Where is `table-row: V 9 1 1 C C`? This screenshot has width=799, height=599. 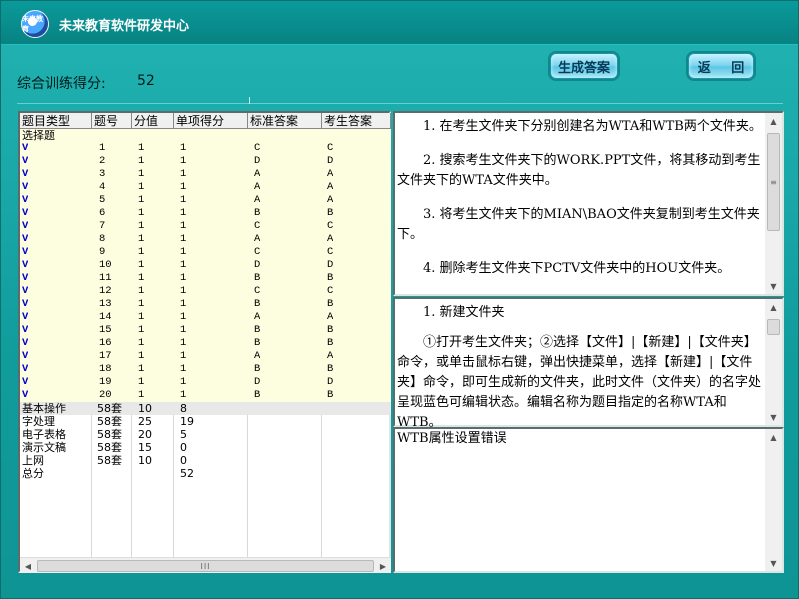 table-row: V 9 1 1 C C is located at coordinates (205, 252).